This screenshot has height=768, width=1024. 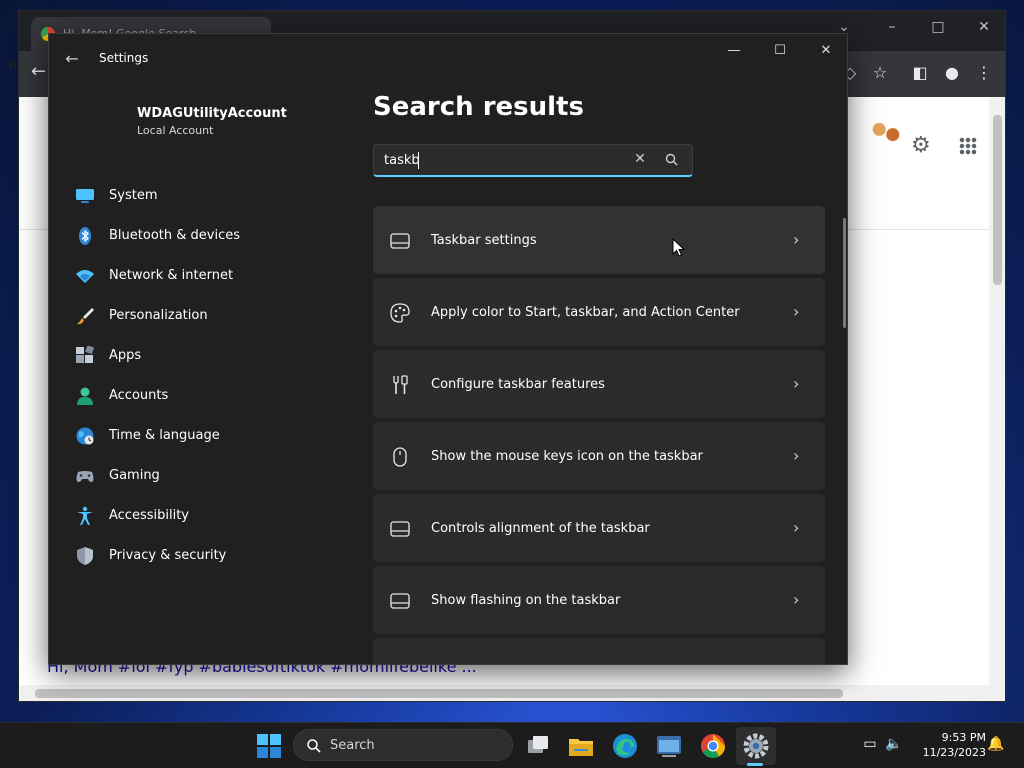 I want to click on browser-menu-icon: ⋮, so click(x=984, y=72).